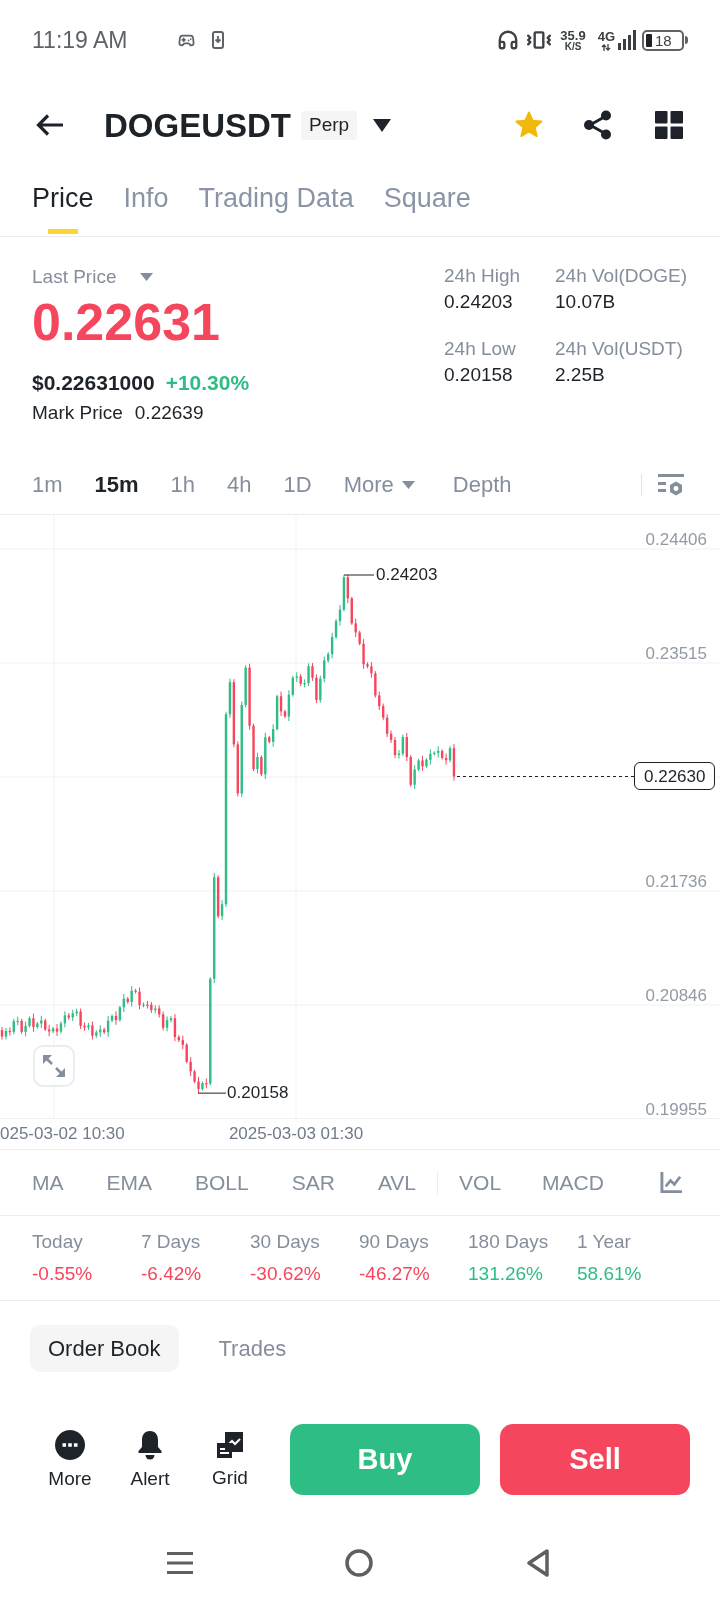 The width and height of the screenshot is (720, 1612). Describe the element at coordinates (183, 484) in the screenshot. I see `interval-option: 1h` at that location.